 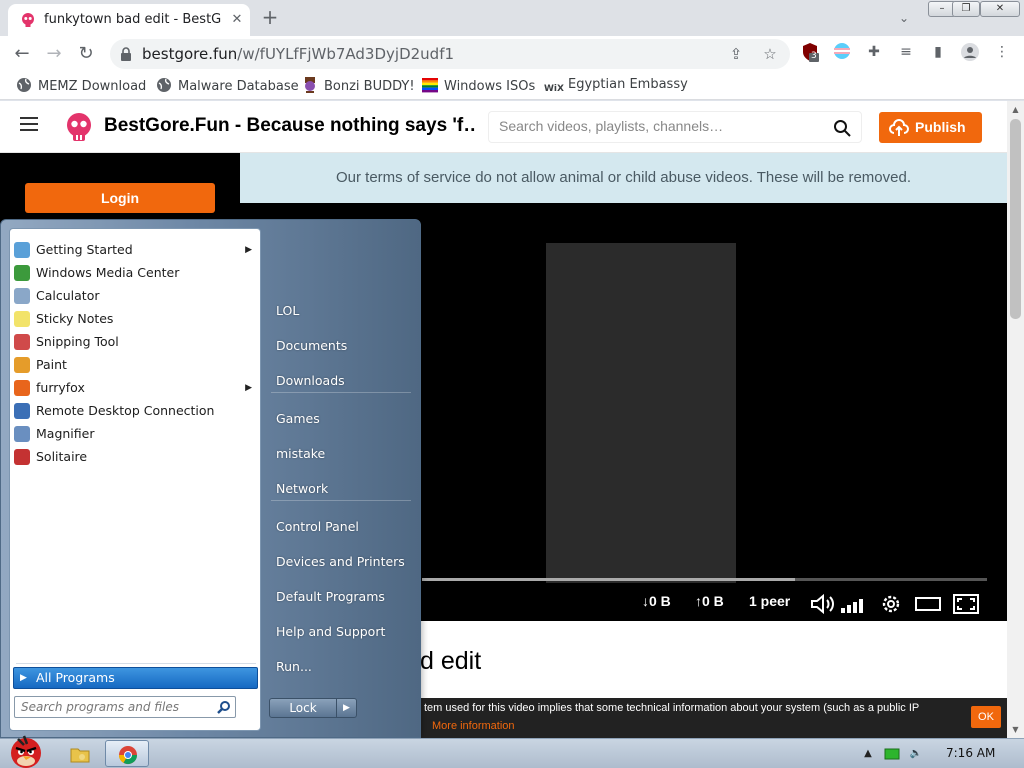 I want to click on start-program-item: Windows Media Center, so click(x=136, y=273).